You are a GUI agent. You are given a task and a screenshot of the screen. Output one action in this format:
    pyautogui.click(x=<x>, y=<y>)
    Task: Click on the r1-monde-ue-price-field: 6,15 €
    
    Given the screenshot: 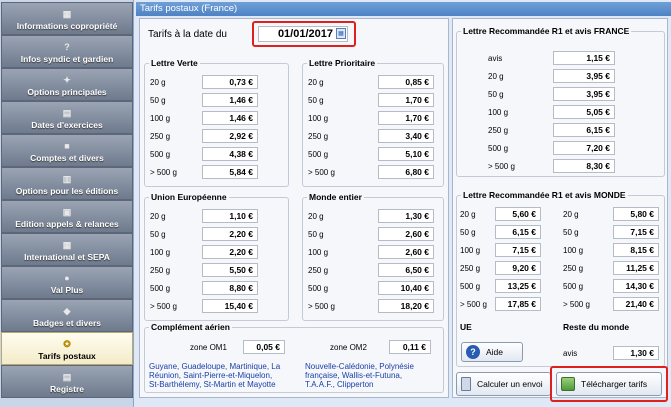 What is the action you would take?
    pyautogui.click(x=518, y=232)
    